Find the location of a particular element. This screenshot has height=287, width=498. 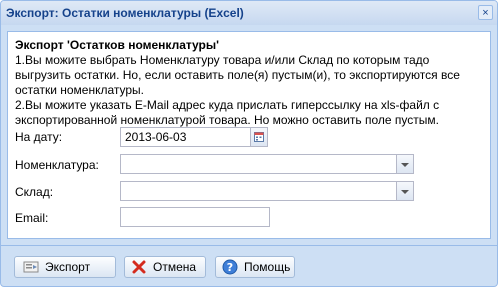

cancel-button: Отмена is located at coordinates (165, 267).